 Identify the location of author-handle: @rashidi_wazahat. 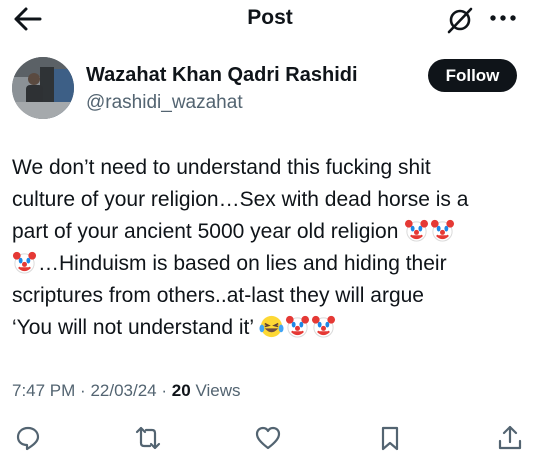
(164, 103).